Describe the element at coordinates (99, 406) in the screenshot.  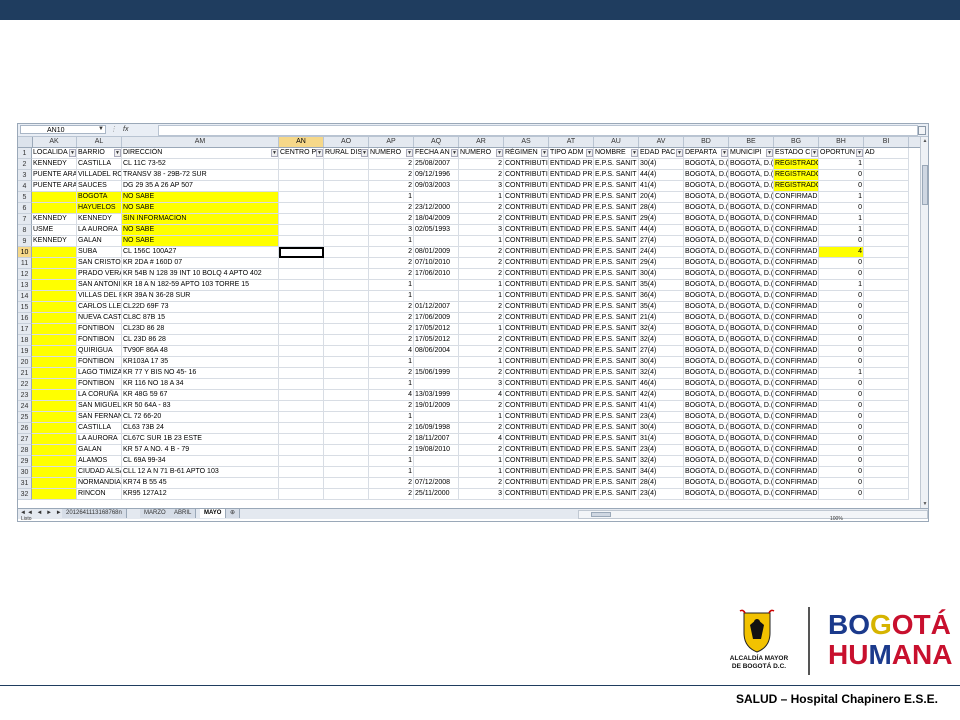
I see `table-cell: SAN MIGUEL` at that location.